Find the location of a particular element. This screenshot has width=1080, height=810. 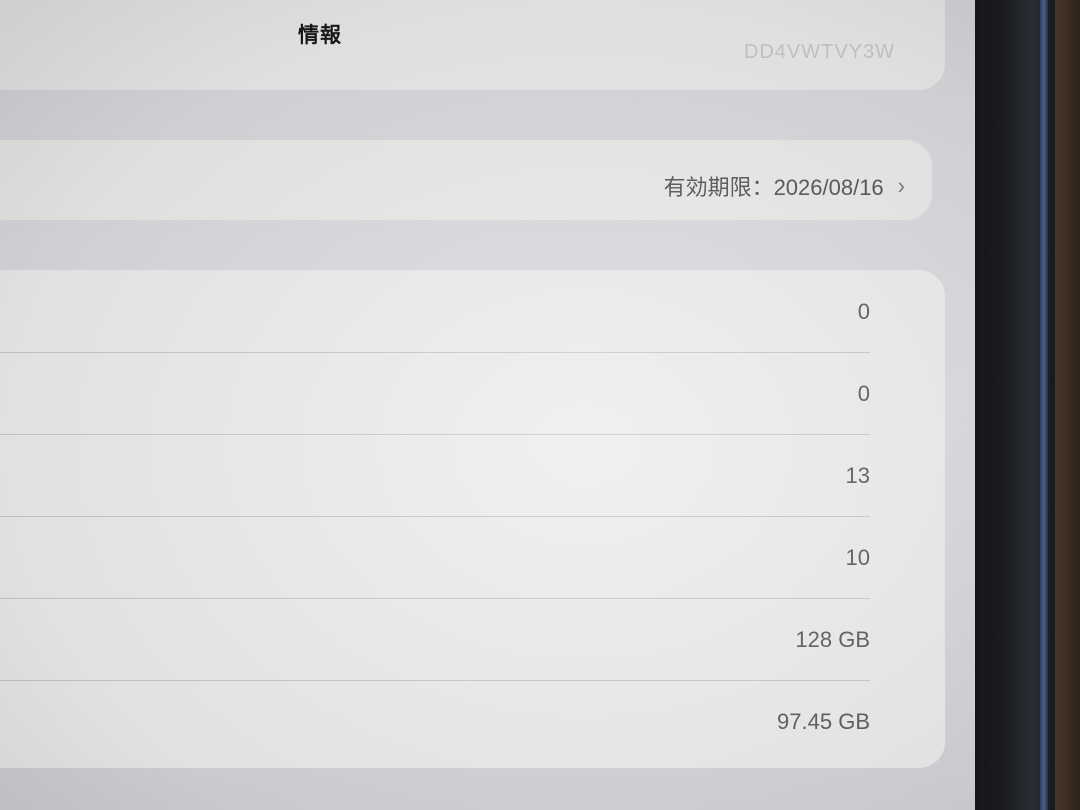

device-edge is located at coordinates (1044, 405).